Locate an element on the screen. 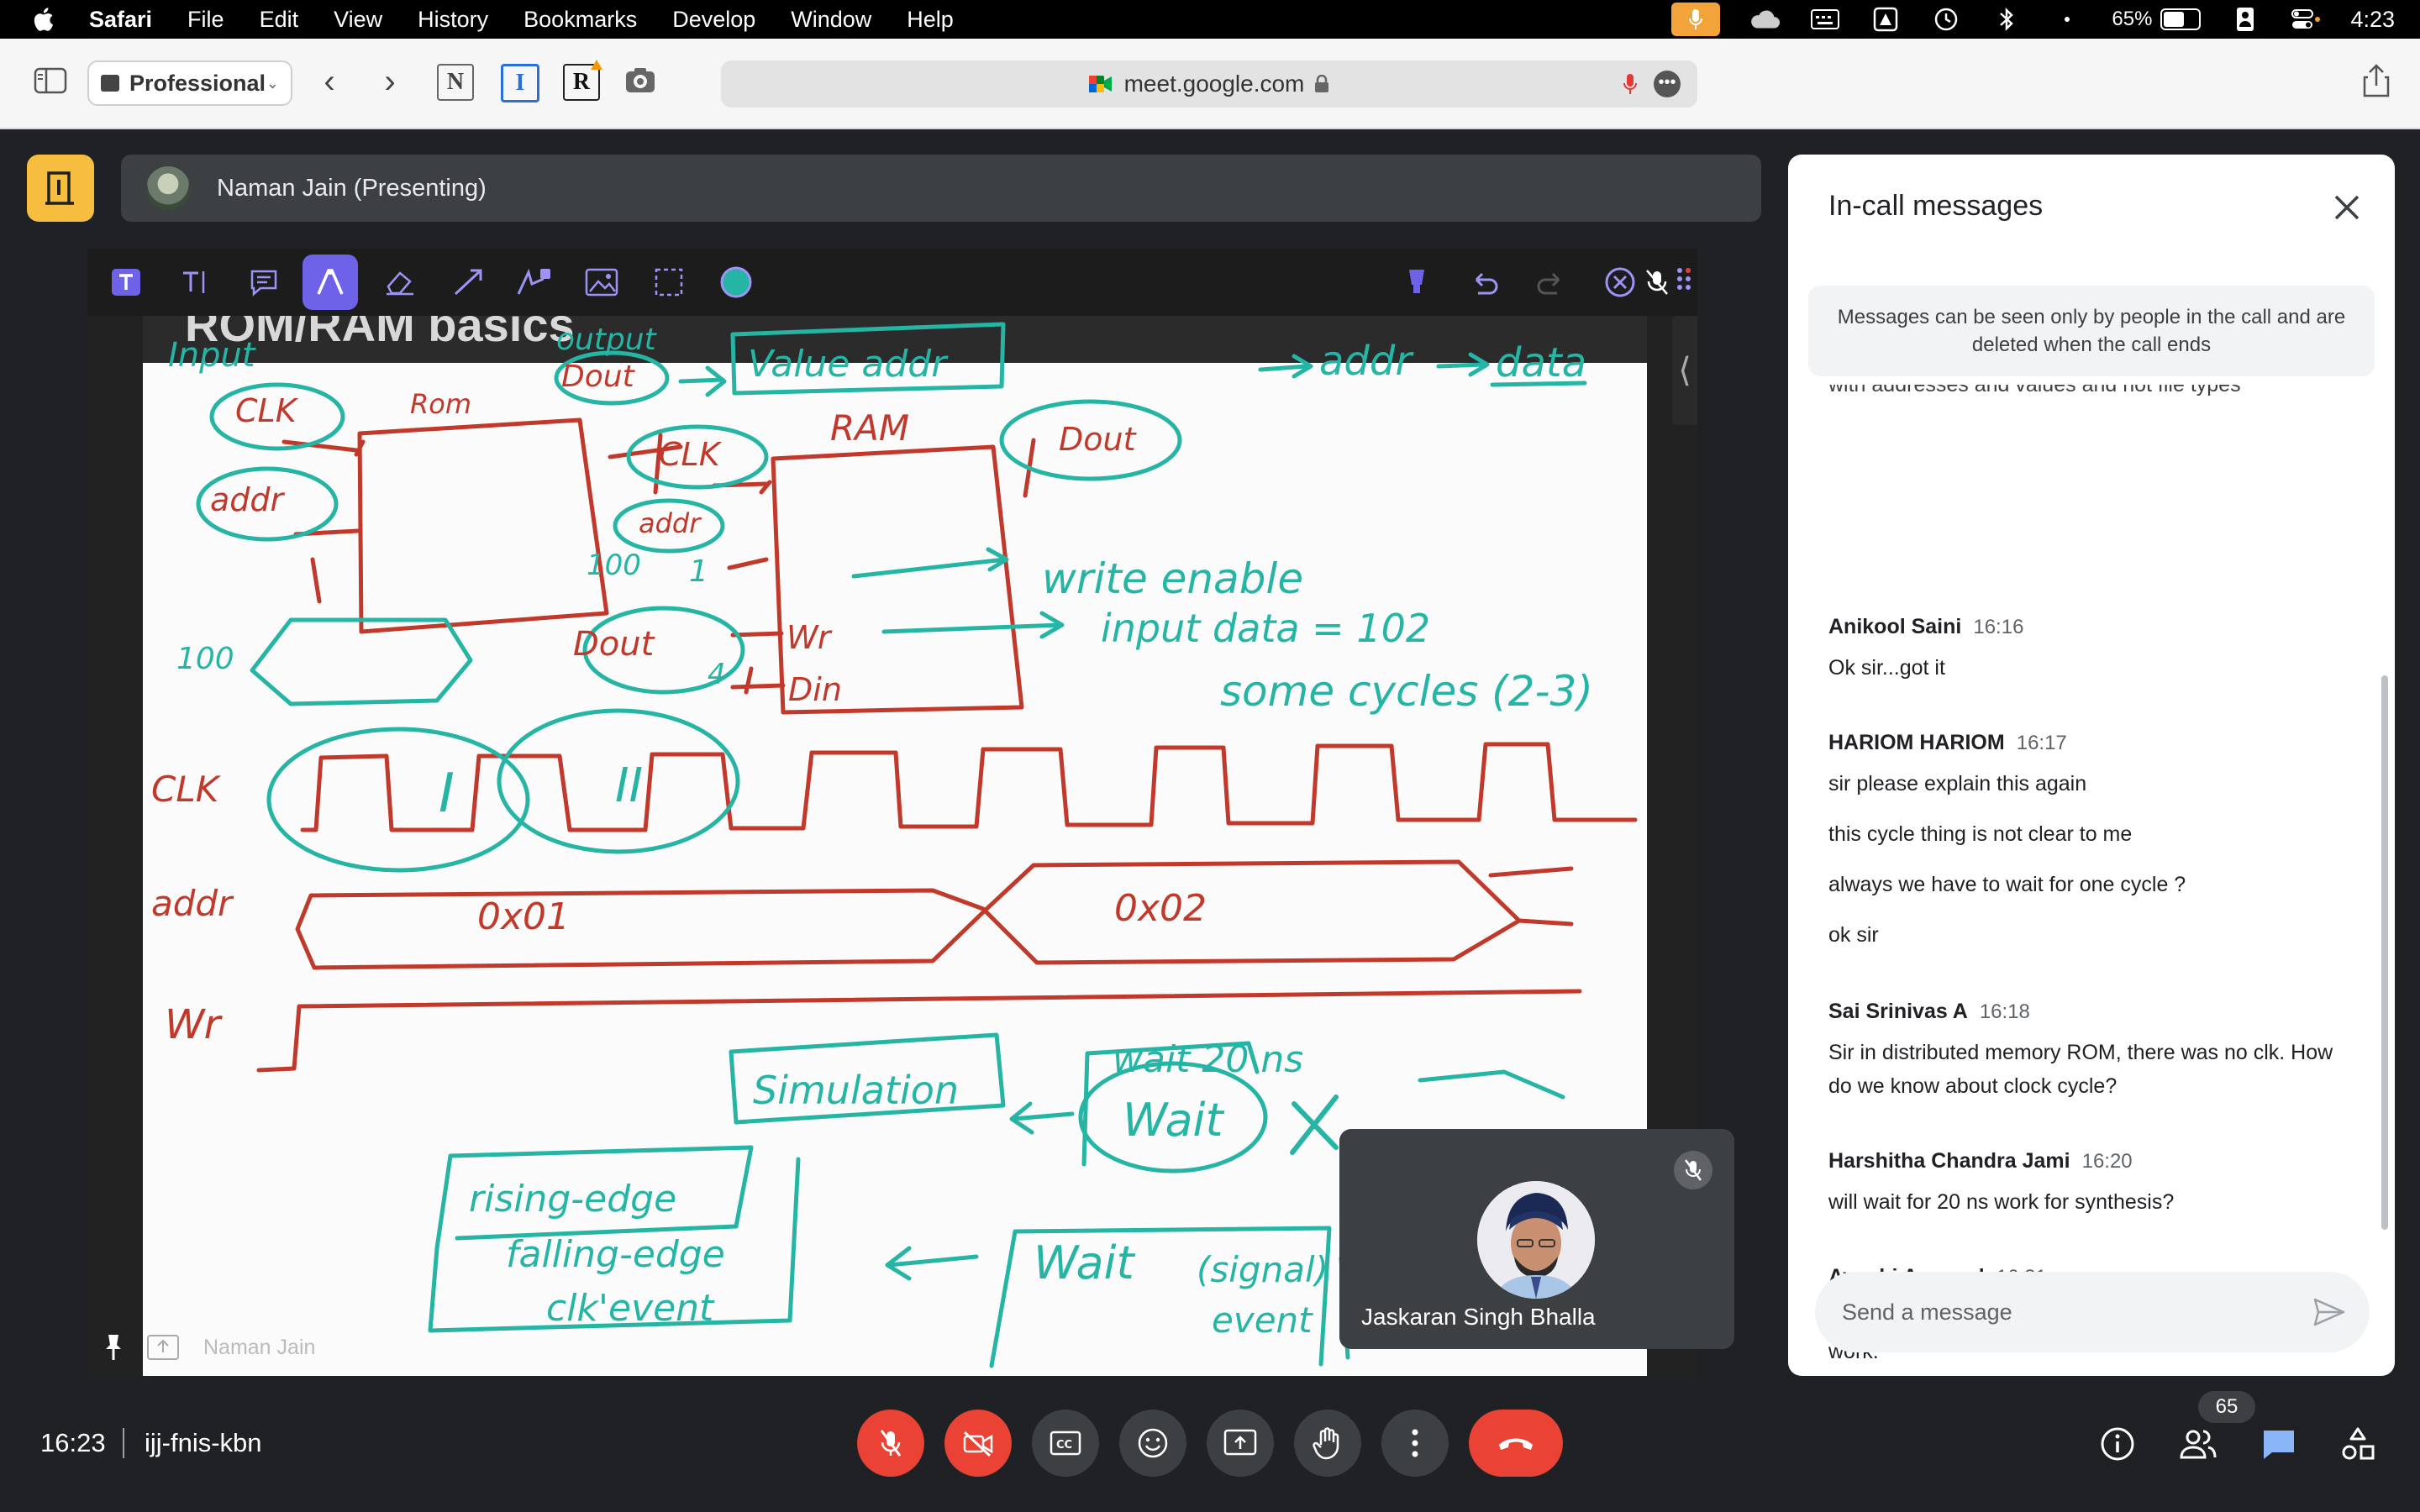 This screenshot has width=2420, height=1512. people-icon is located at coordinates (2198, 1444).